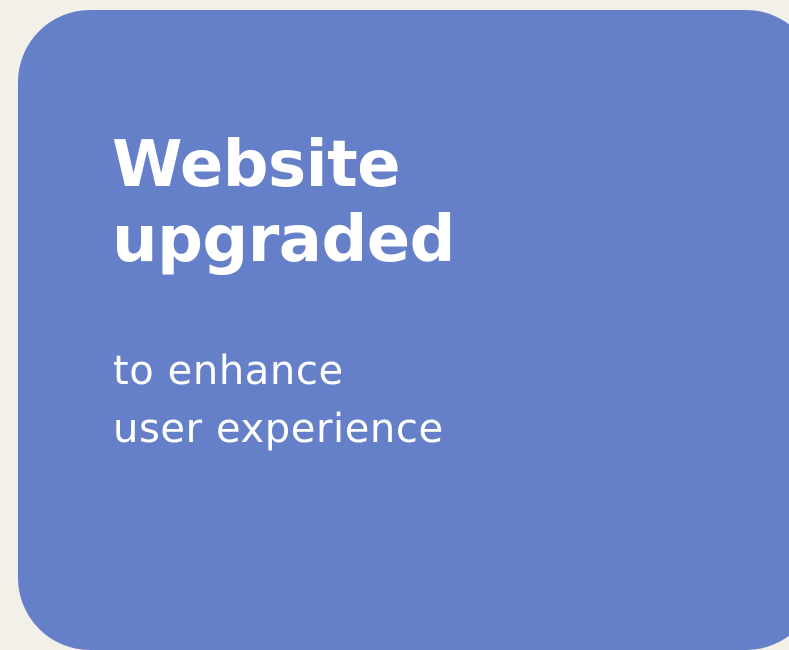 The image size is (789, 650). Describe the element at coordinates (256, 165) in the screenshot. I see `card-title-line-1: Website` at that location.